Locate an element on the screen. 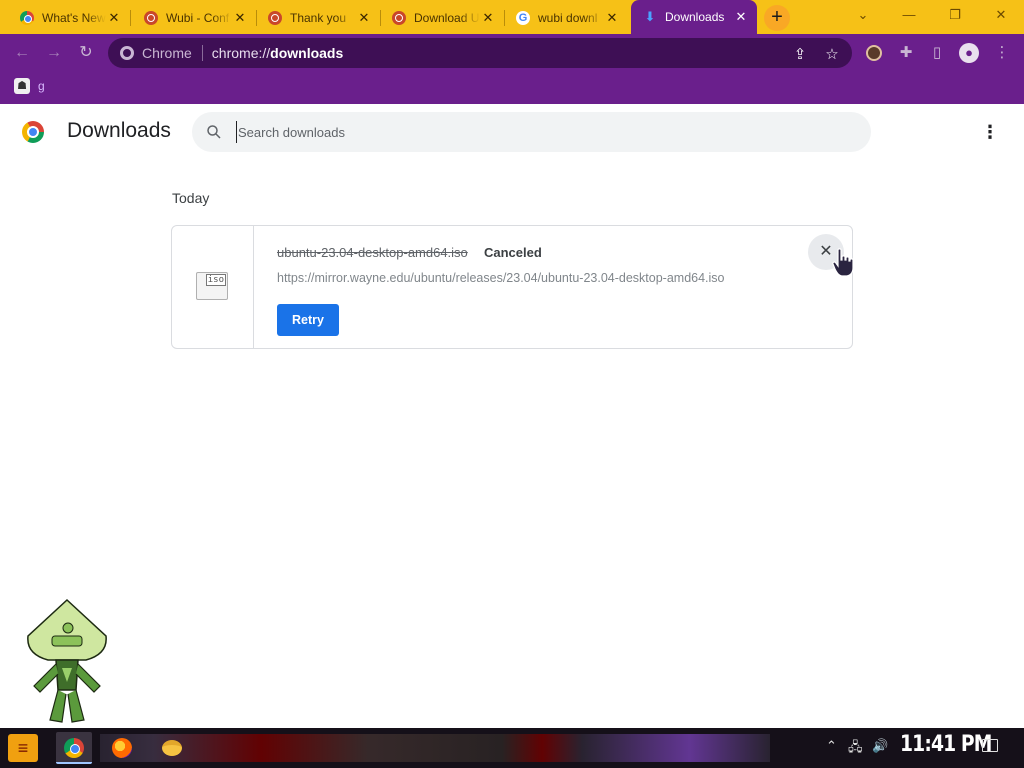  side-panel-icon: ▯ is located at coordinates (937, 53).